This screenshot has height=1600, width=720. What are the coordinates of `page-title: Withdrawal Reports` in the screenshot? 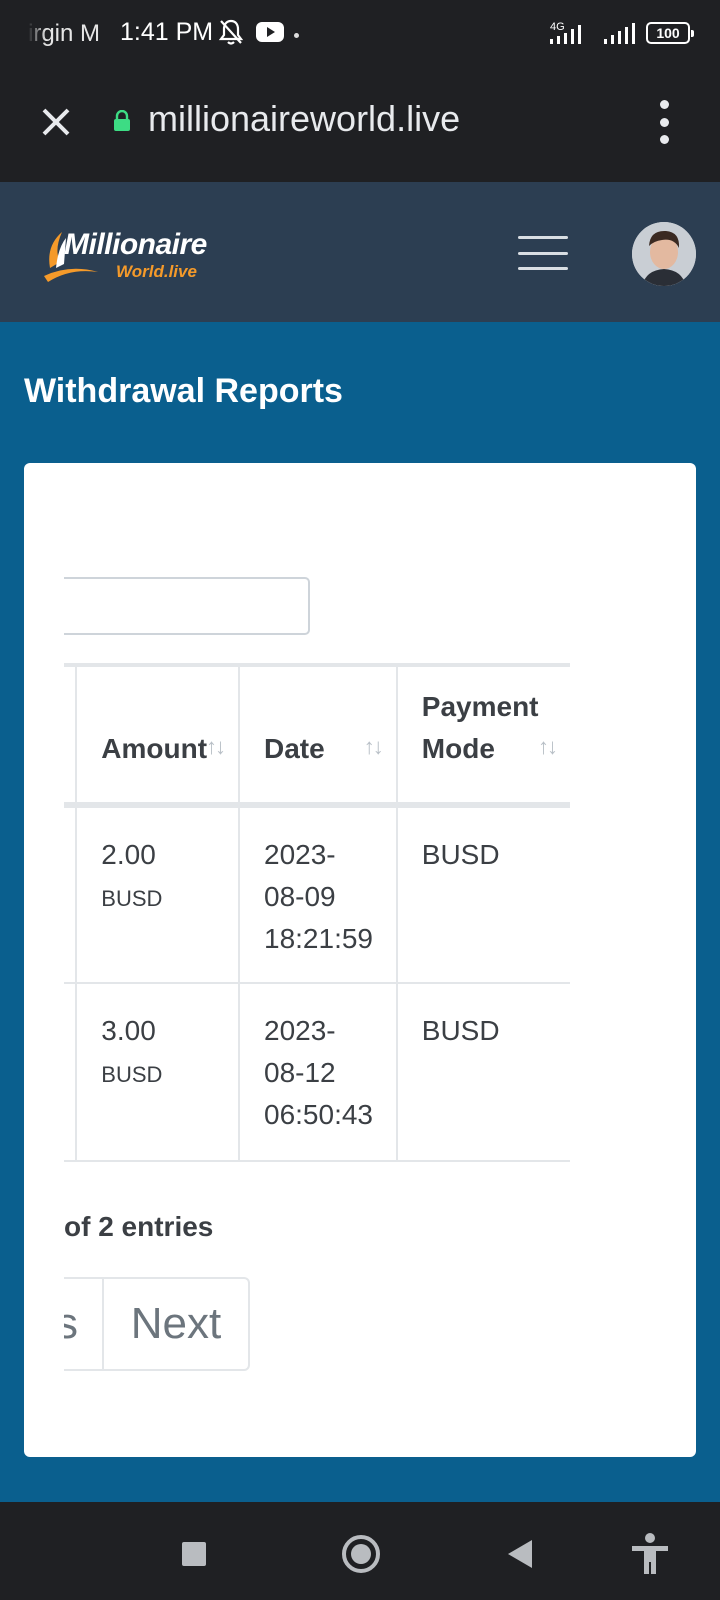 It's located at (183, 391).